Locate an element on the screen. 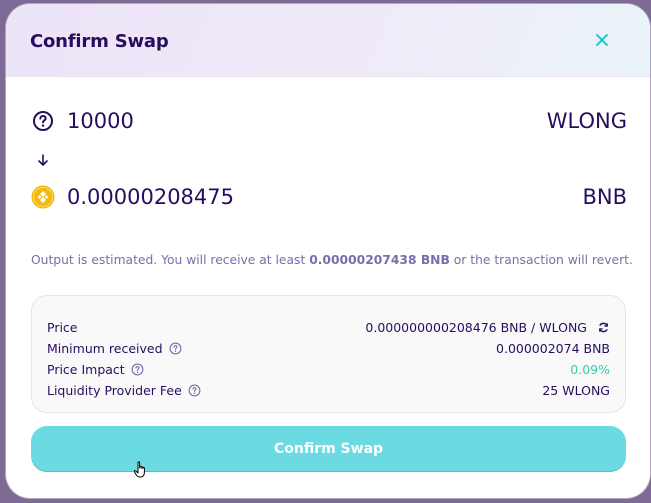 The image size is (651, 503). input-token-symbol: WLONG is located at coordinates (586, 121).